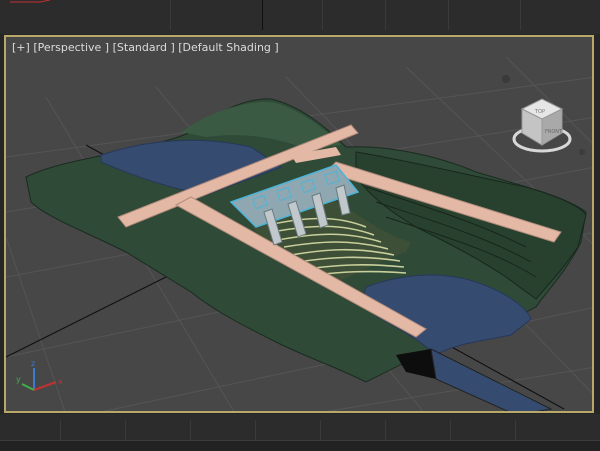 The image size is (600, 451). I want to click on river-channel, so click(491, 379).